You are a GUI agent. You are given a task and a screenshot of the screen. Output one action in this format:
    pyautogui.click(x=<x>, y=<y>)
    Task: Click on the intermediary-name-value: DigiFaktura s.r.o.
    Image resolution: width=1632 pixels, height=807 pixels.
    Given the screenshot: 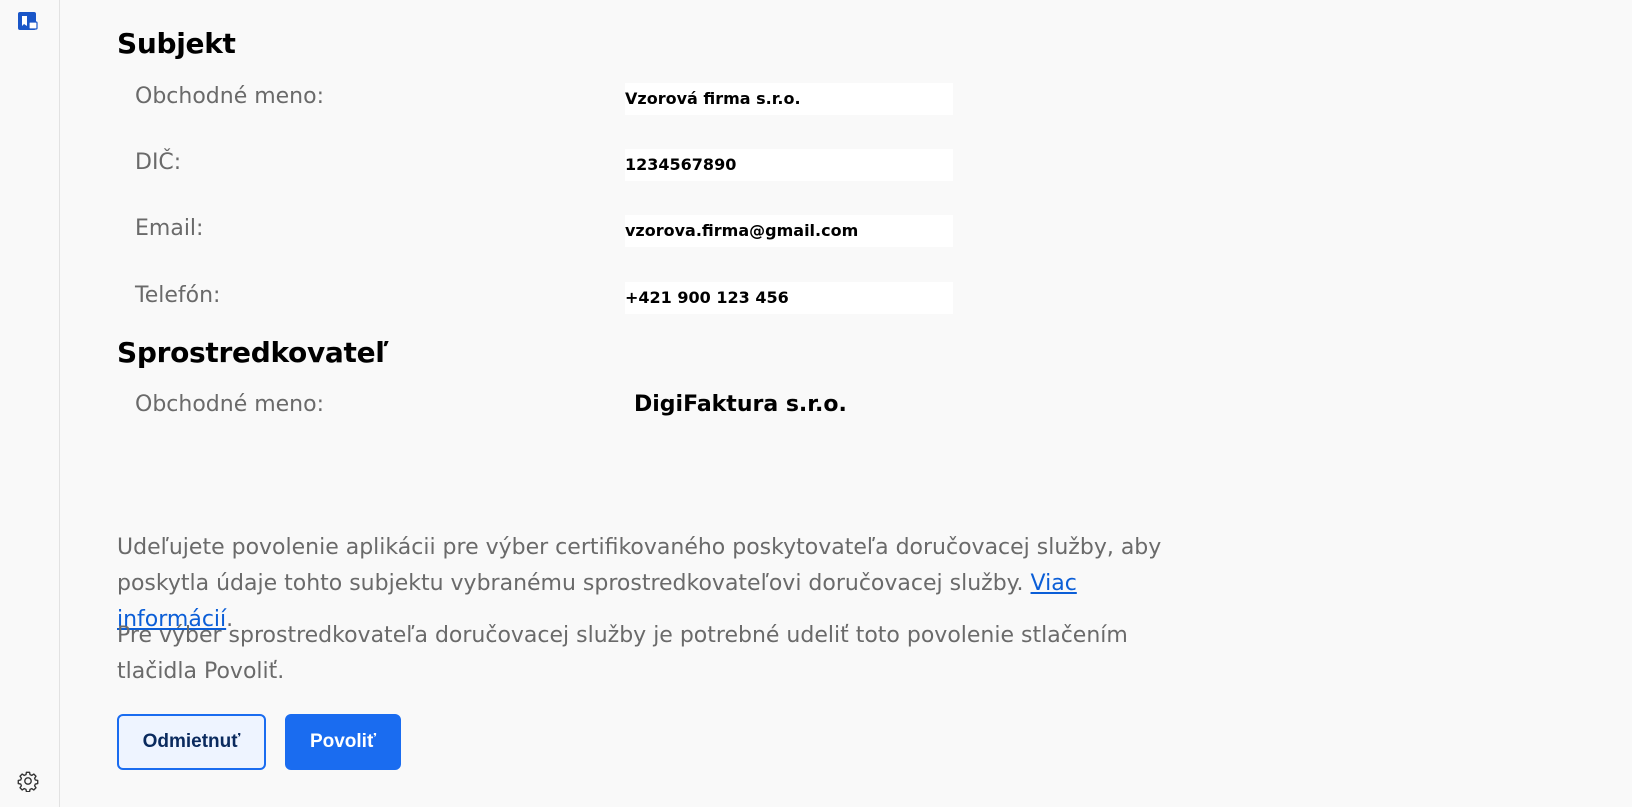 What is the action you would take?
    pyautogui.click(x=740, y=404)
    